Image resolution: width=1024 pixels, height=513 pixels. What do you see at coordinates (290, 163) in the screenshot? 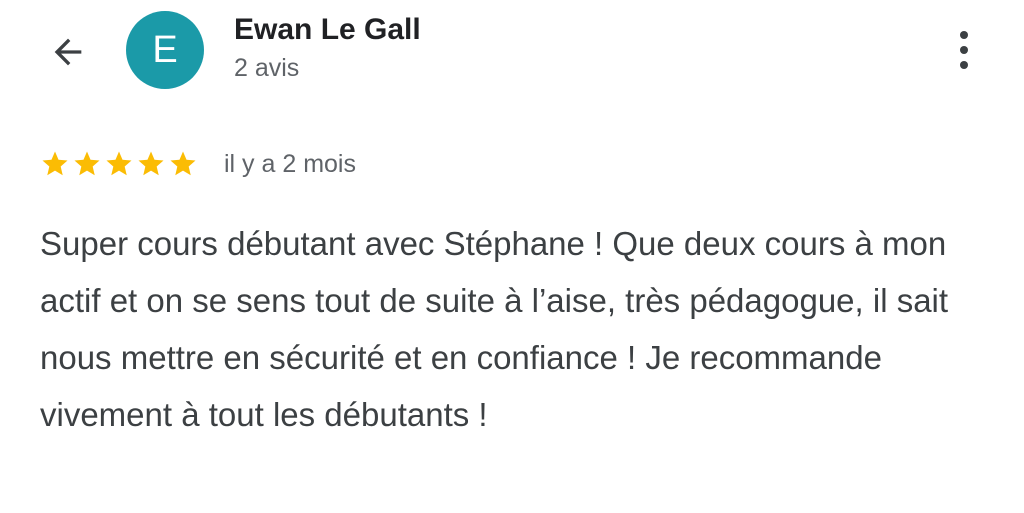
I see `review-time: il y a 2 mois` at bounding box center [290, 163].